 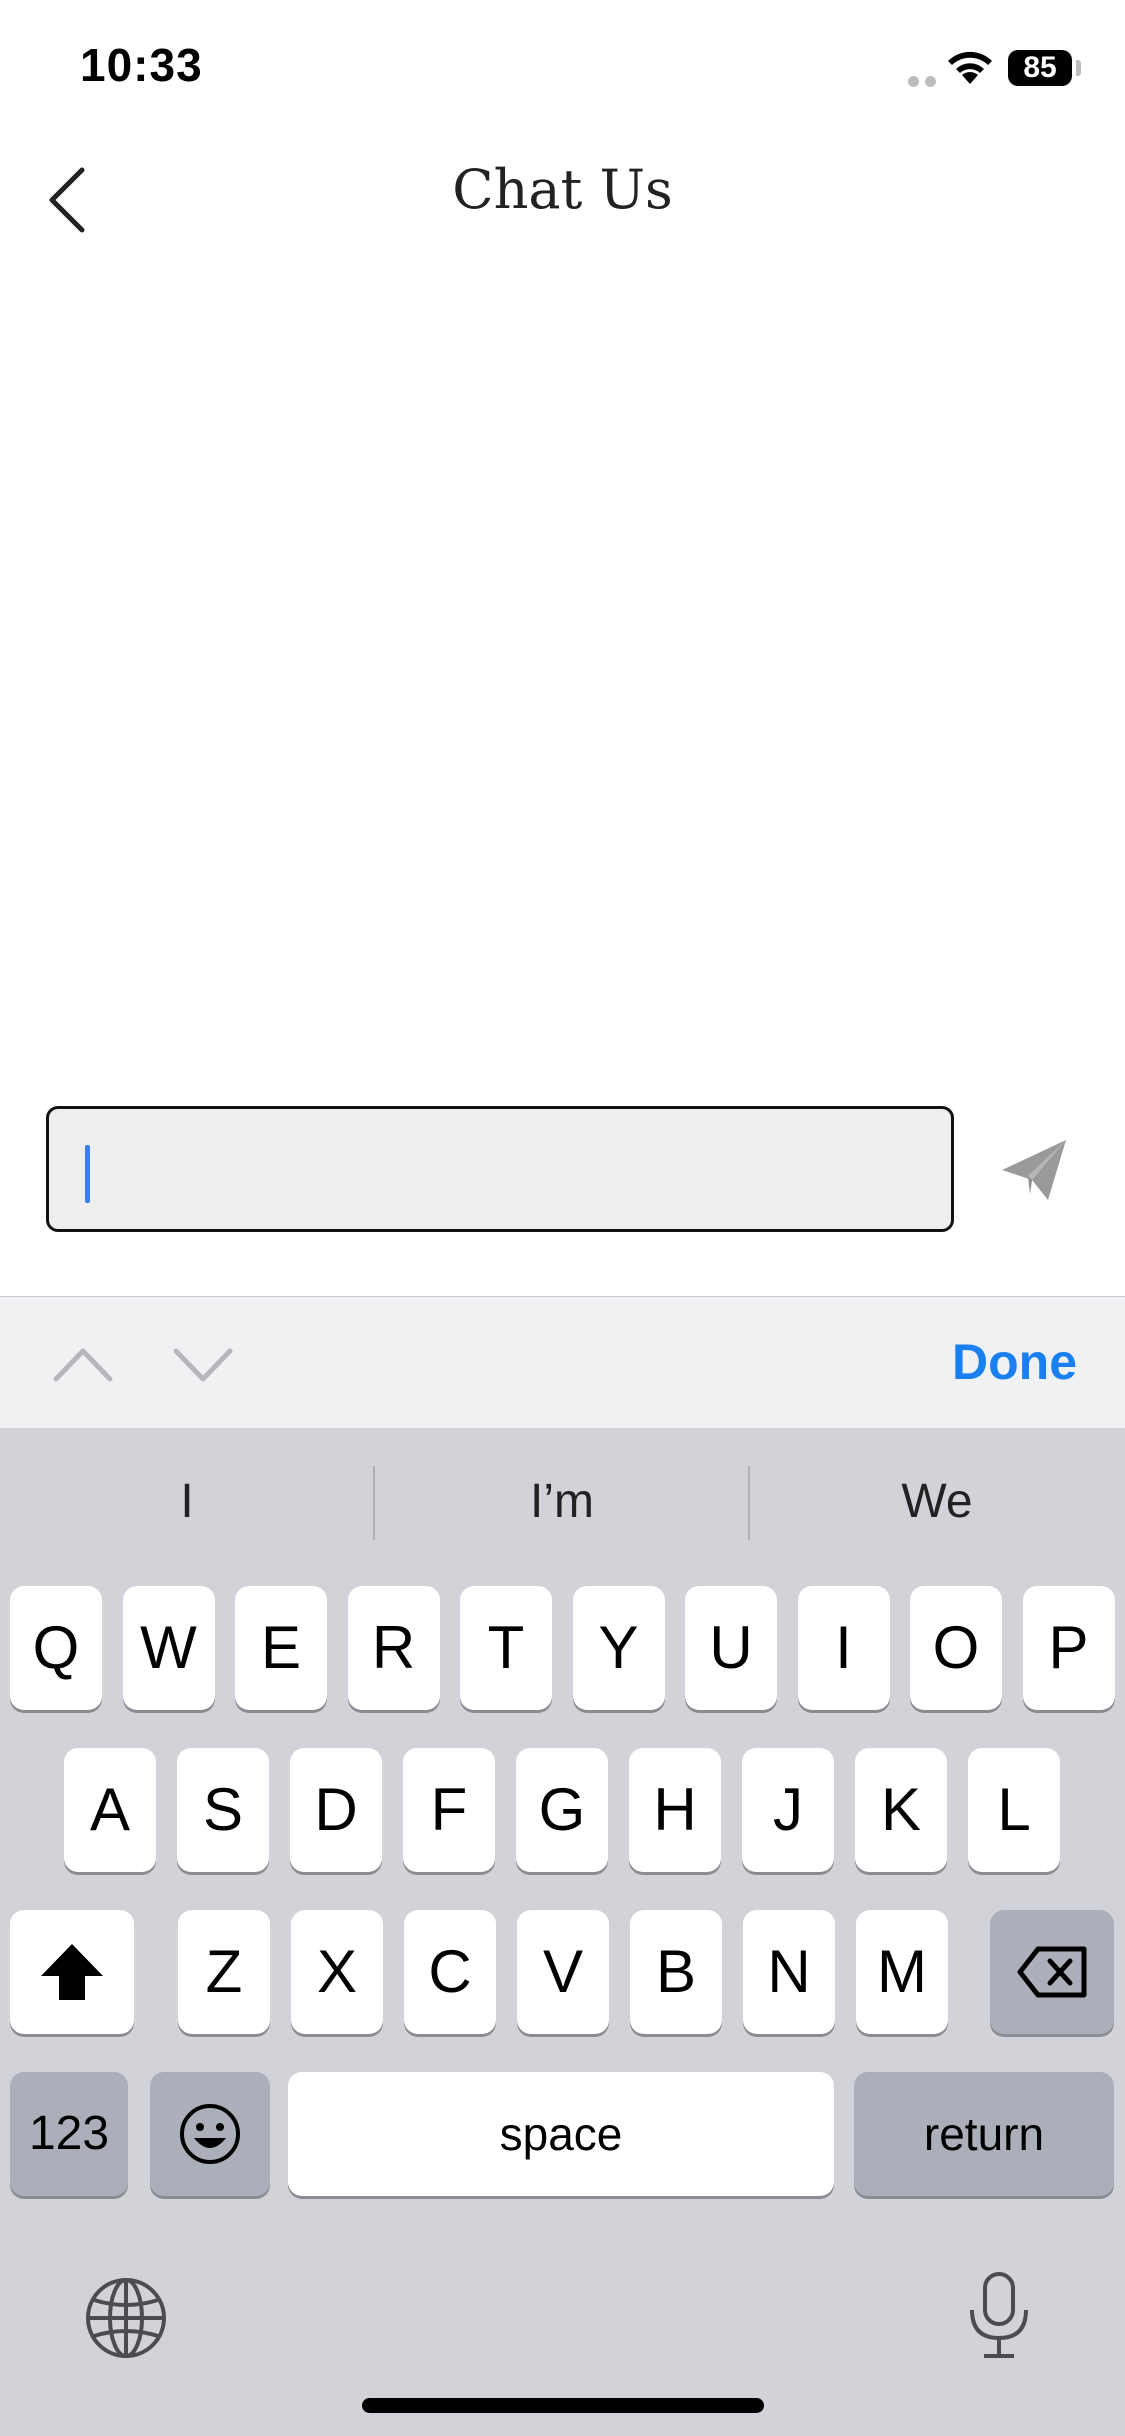 I want to click on key-label: M, so click(x=902, y=1971).